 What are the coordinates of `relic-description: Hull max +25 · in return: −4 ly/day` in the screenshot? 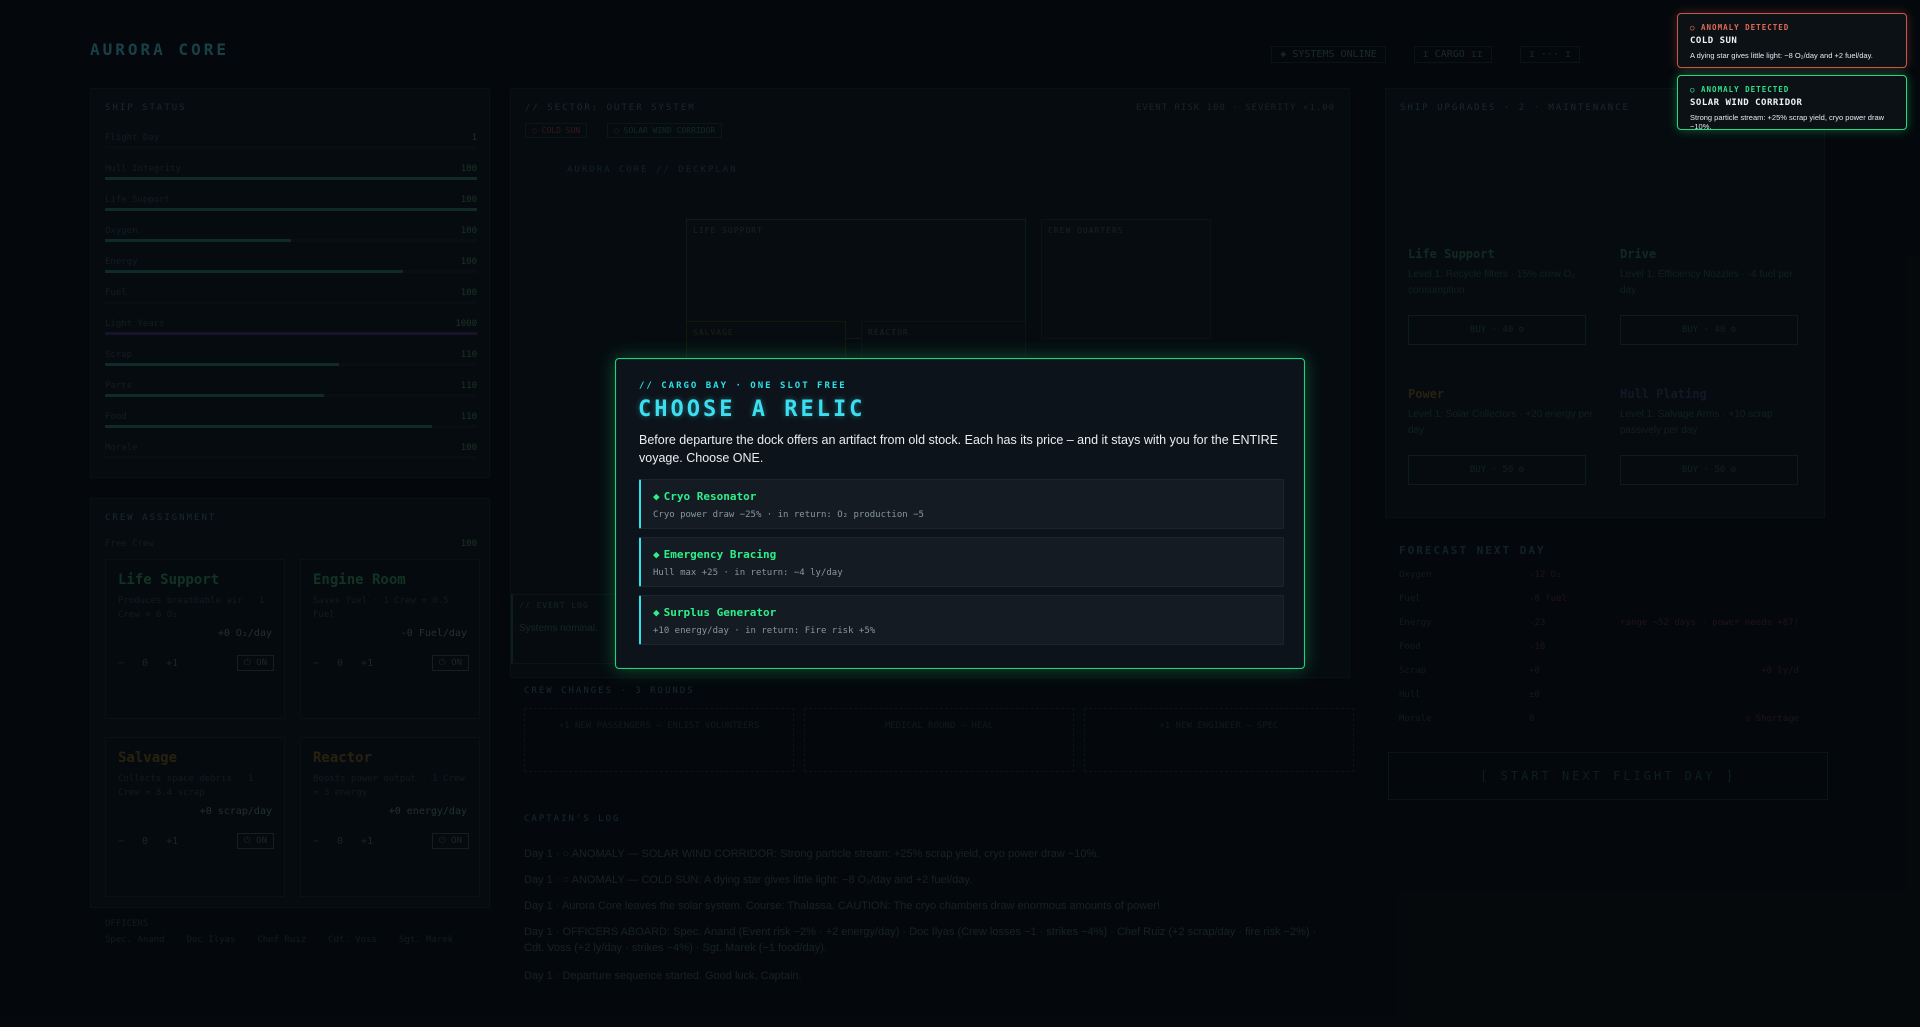 It's located at (748, 573).